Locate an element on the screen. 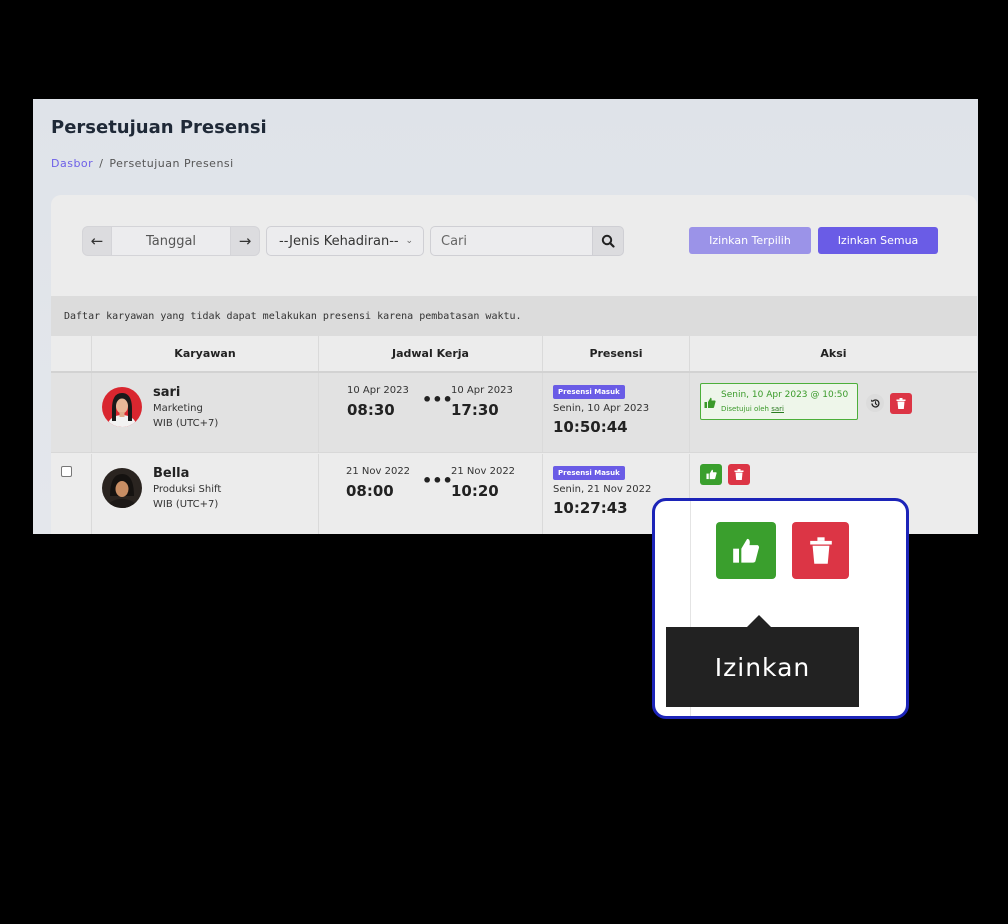 Image resolution: width=1008 pixels, height=924 pixels. approved-by: Disetujui oleh sari is located at coordinates (752, 409).